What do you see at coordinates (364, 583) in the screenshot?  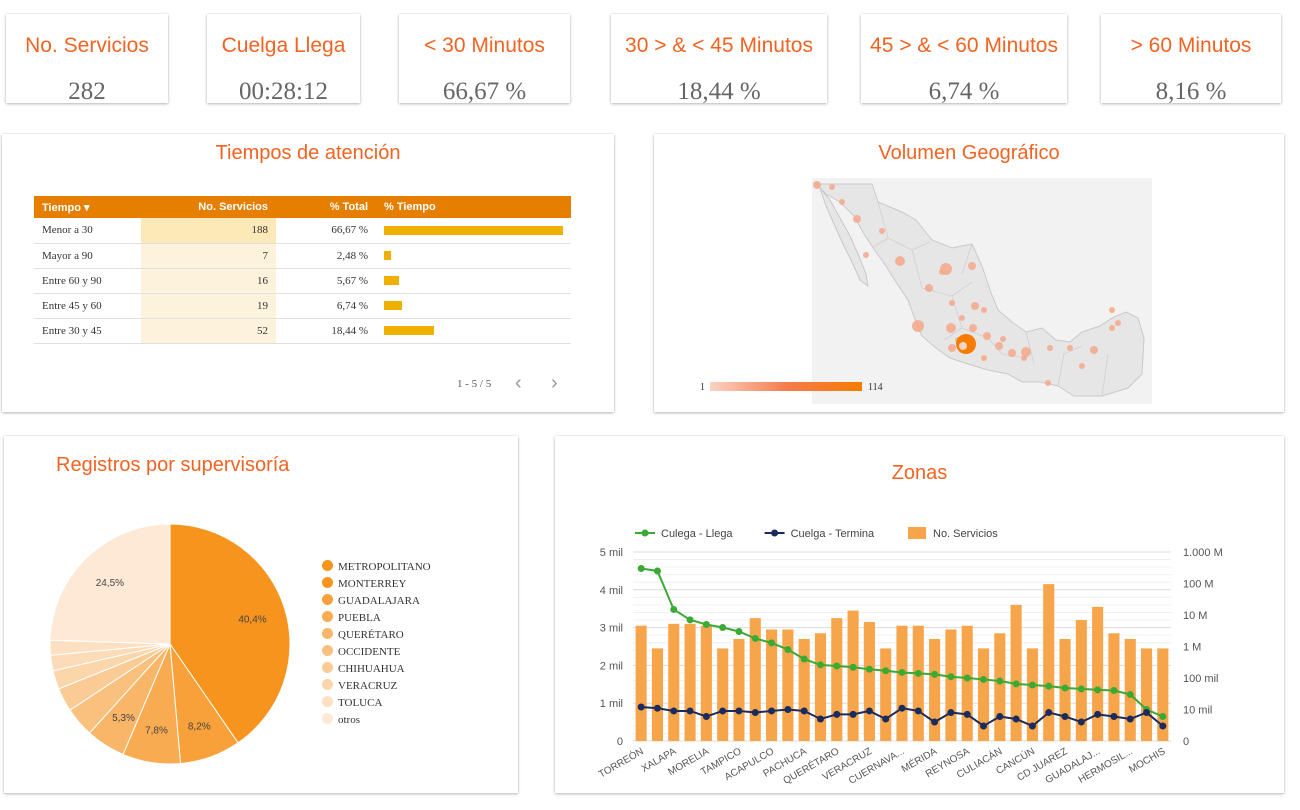 I see `legend-item: MONTERREY` at bounding box center [364, 583].